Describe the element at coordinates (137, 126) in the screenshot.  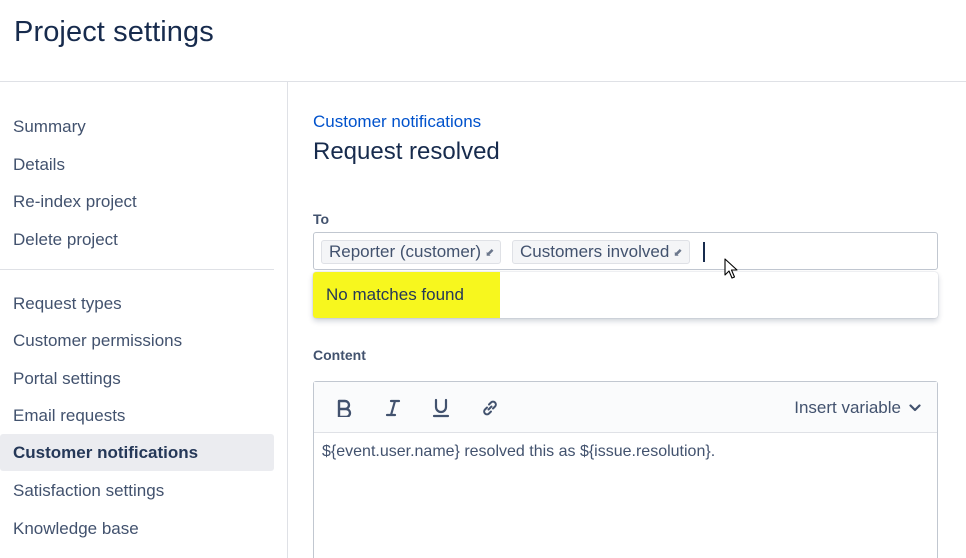
I see `sidebar-item-summary: Summary` at that location.